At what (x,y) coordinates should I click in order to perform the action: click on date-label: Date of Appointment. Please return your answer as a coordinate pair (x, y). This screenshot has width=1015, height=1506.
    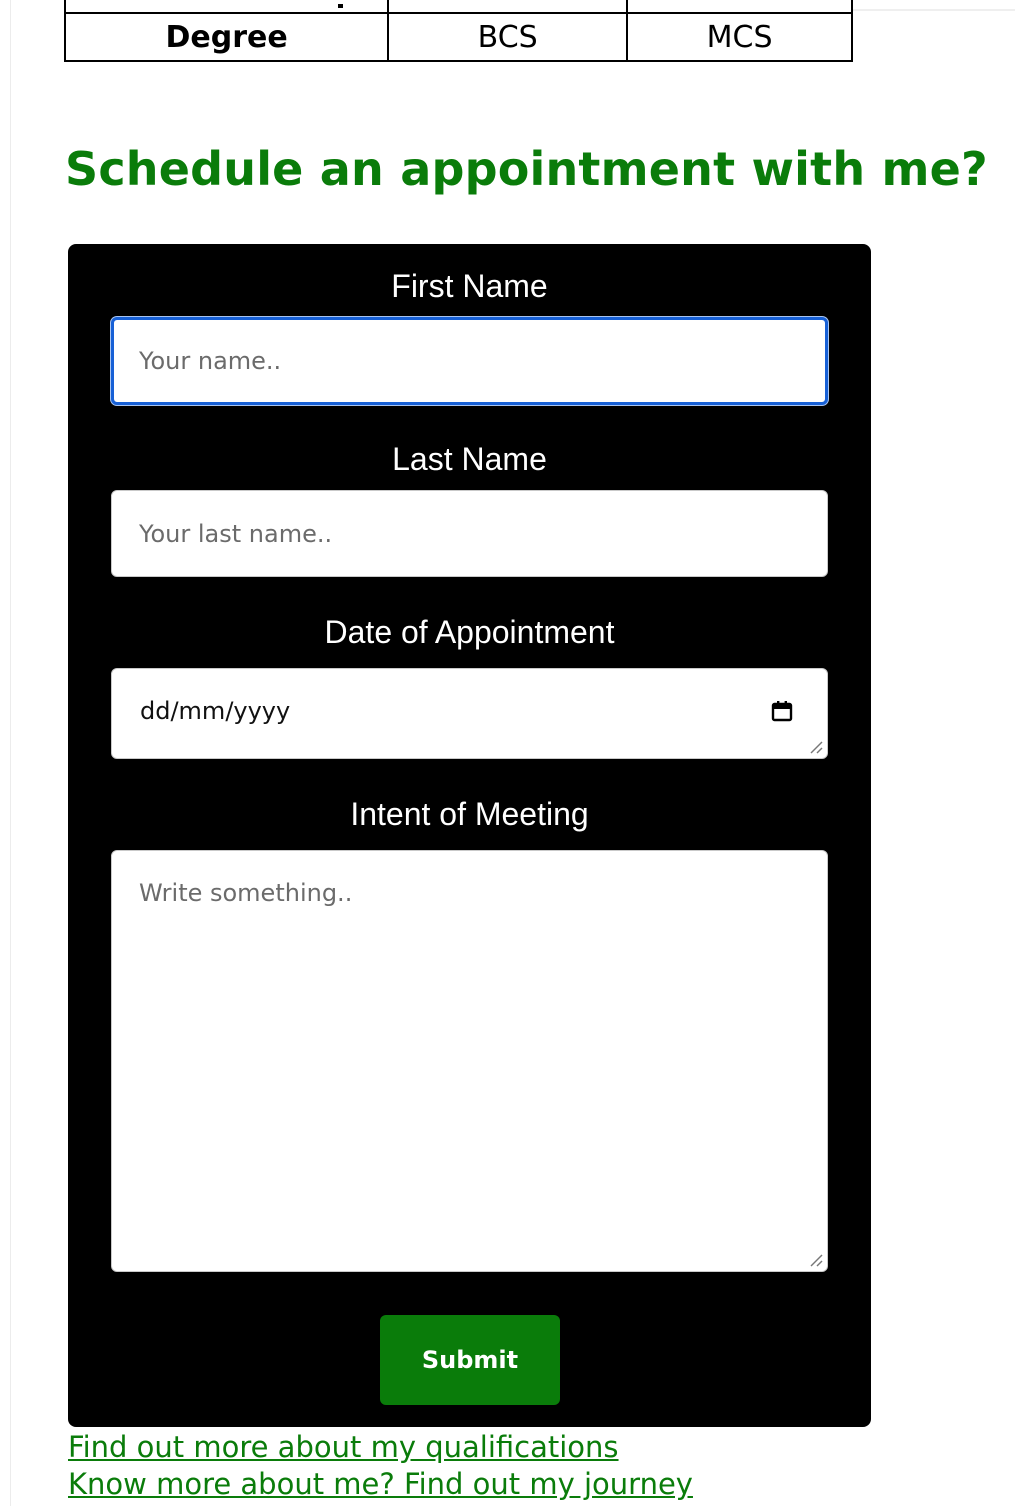
    Looking at the image, I should click on (469, 632).